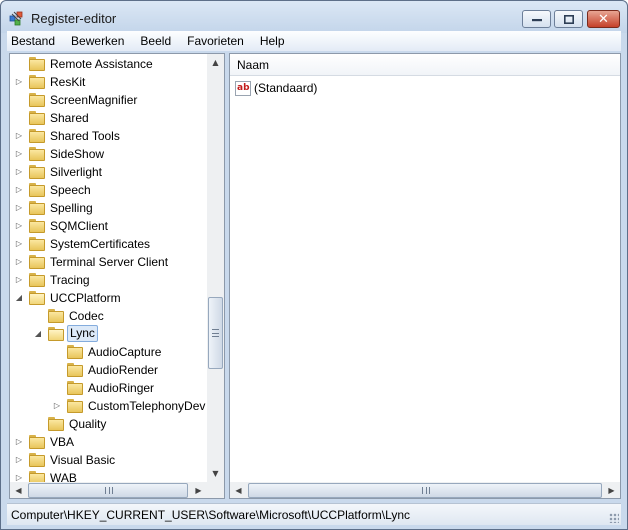 This screenshot has width=628, height=530. What do you see at coordinates (614, 518) in the screenshot?
I see `resize-grip-icon` at bounding box center [614, 518].